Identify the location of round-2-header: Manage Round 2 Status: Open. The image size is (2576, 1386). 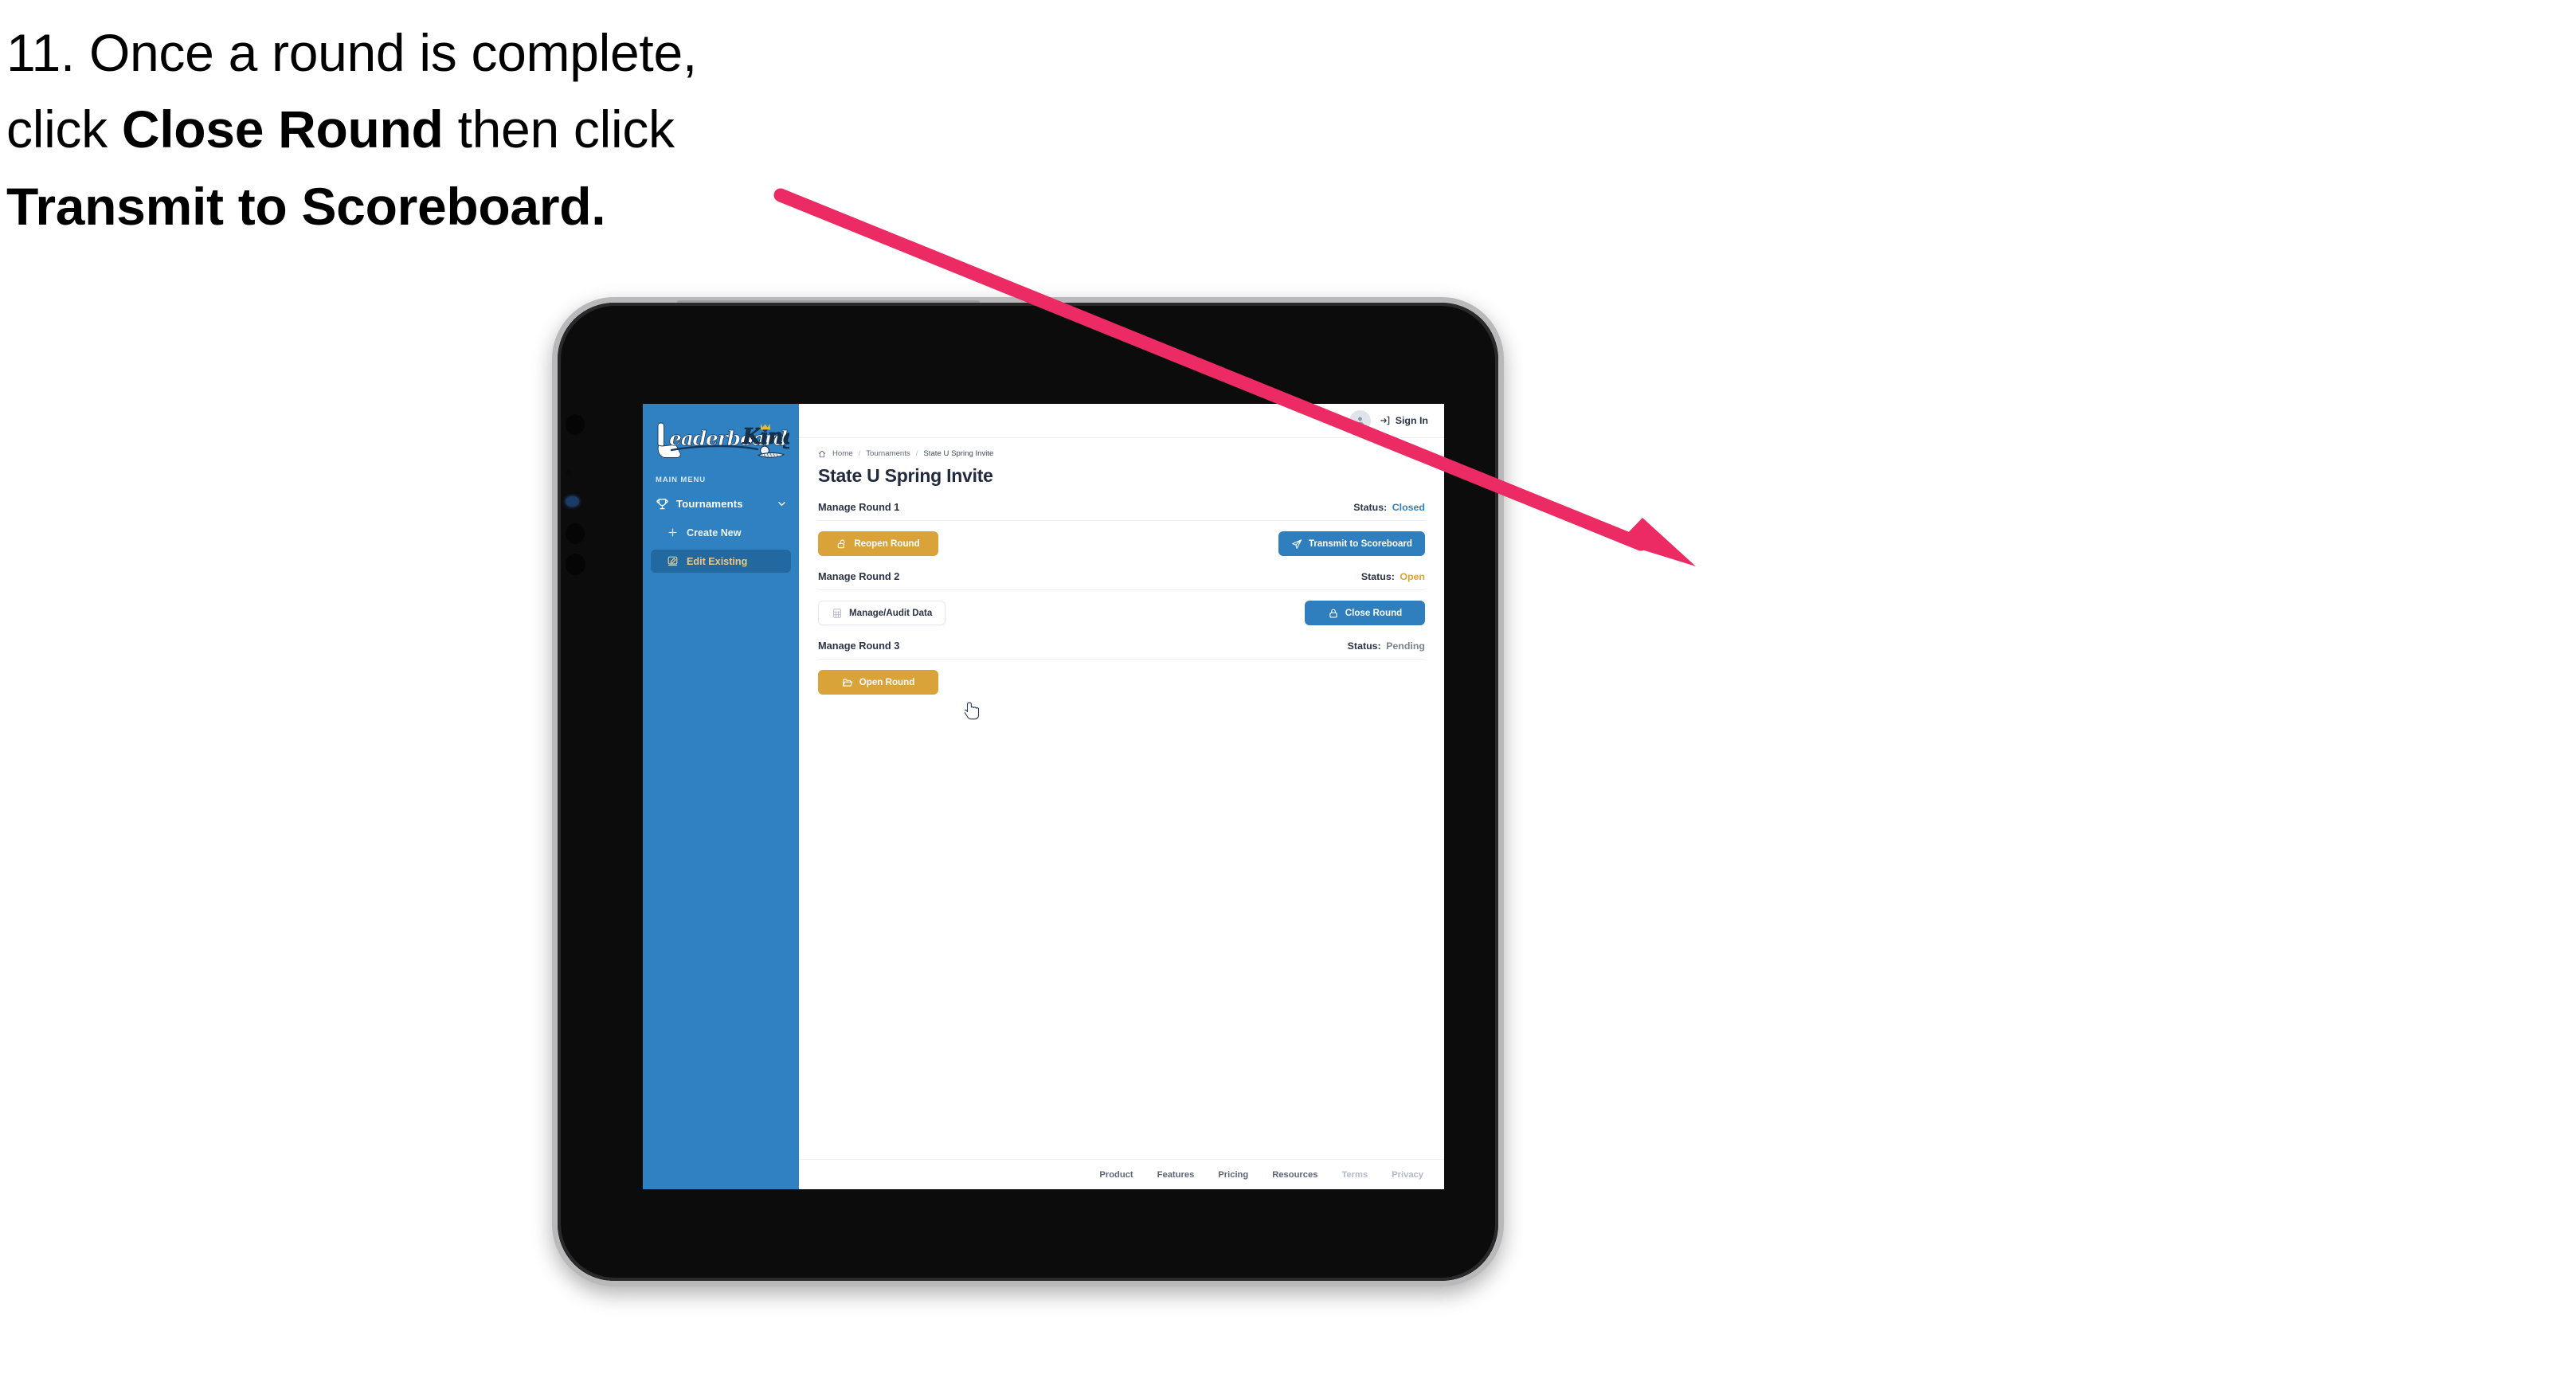
(1121, 576).